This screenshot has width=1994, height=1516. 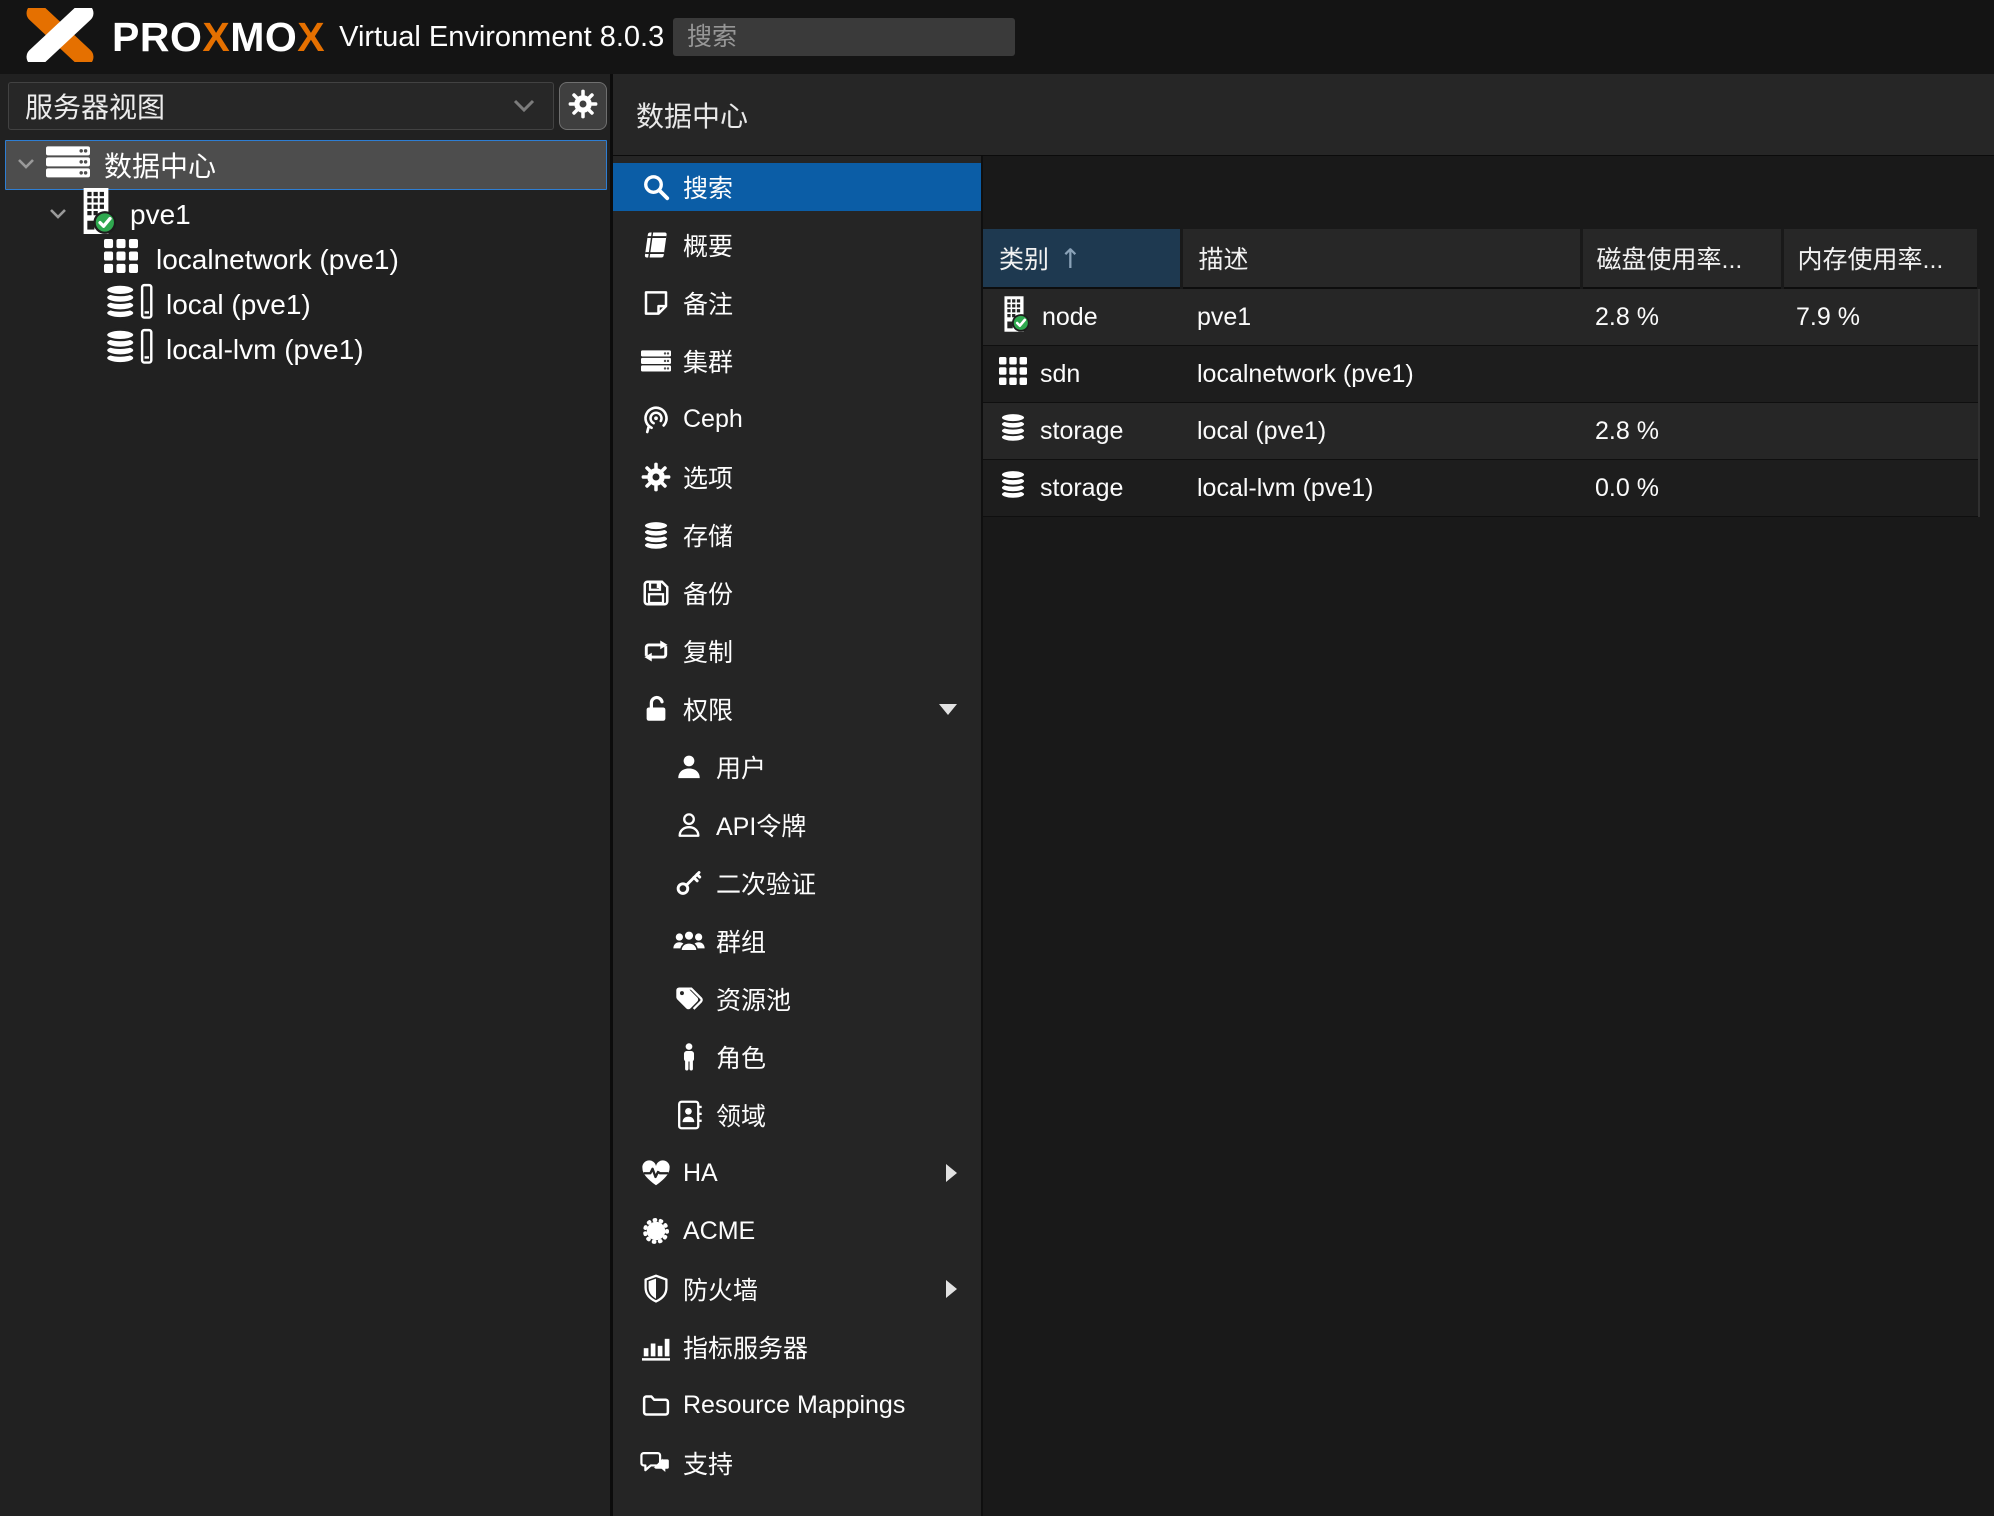 I want to click on menu-item-notes: 备注, so click(x=797, y=303).